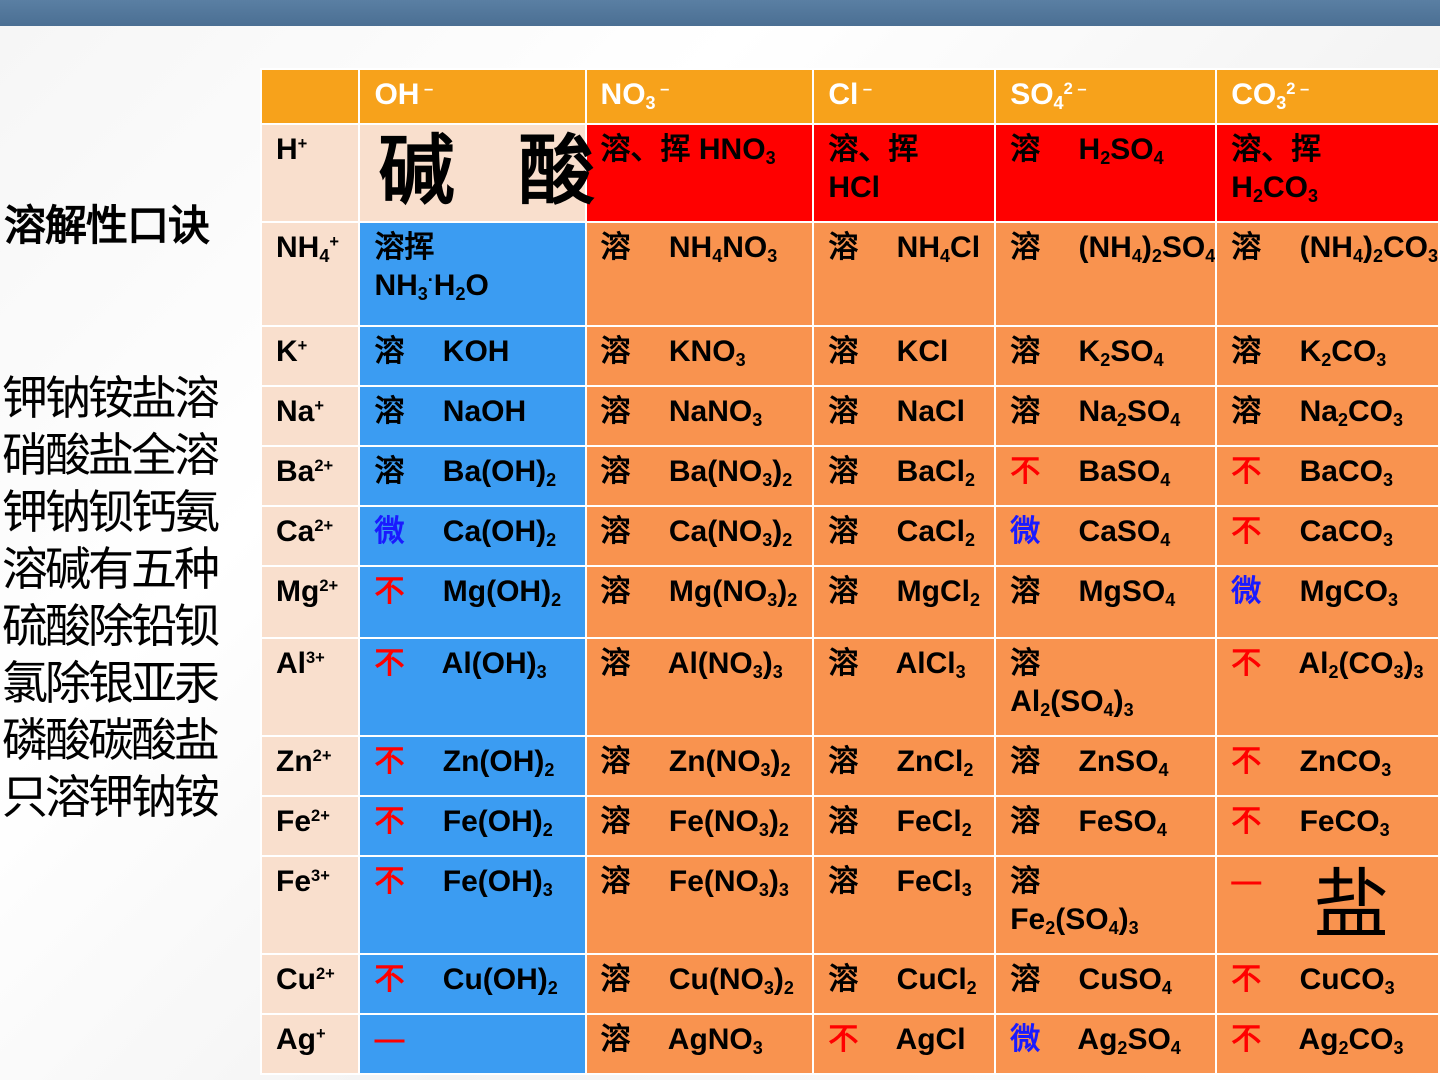 This screenshot has height=1080, width=1440. What do you see at coordinates (699, 356) in the screenshot?
I see `solubility-cell: 溶 KNO3` at bounding box center [699, 356].